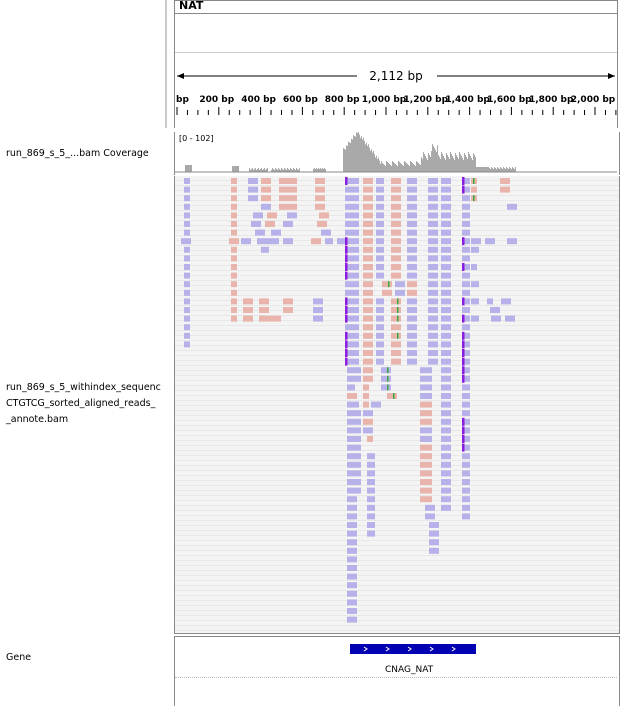 Image resolution: width=640 pixels, height=706 pixels. Describe the element at coordinates (83, 387) in the screenshot. I see `alignment-track-name-line1: run_869_s_5_withindex_sequenc` at that location.